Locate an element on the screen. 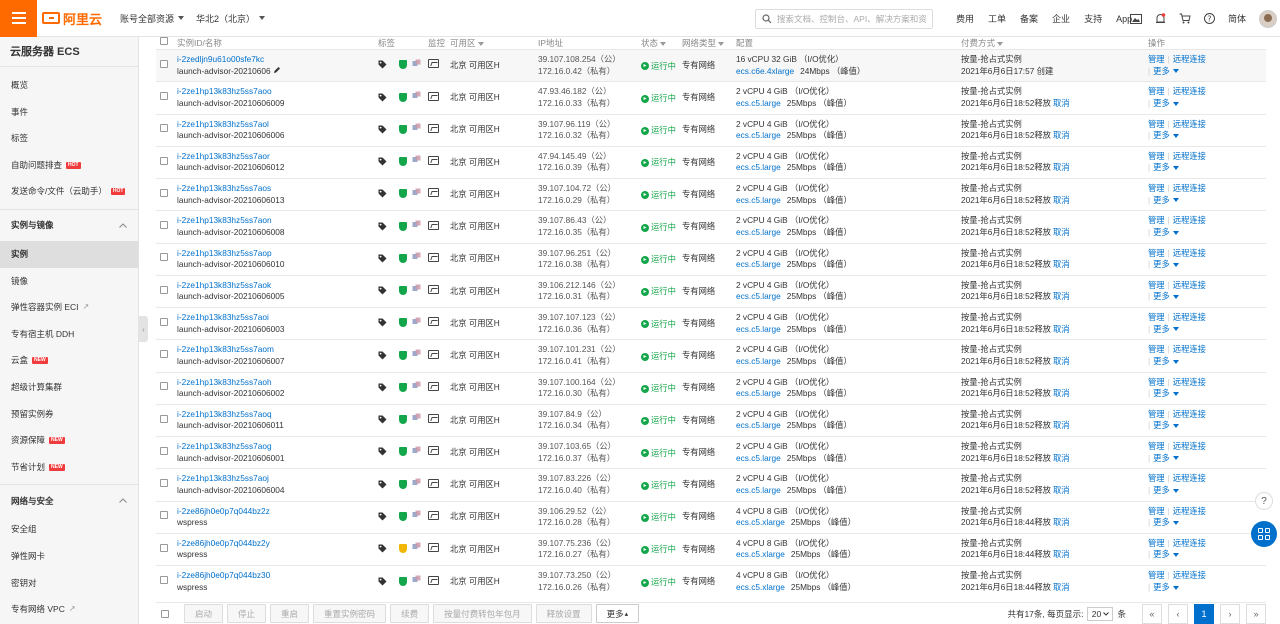  release-settings-button: 释放设置 is located at coordinates (563, 613).